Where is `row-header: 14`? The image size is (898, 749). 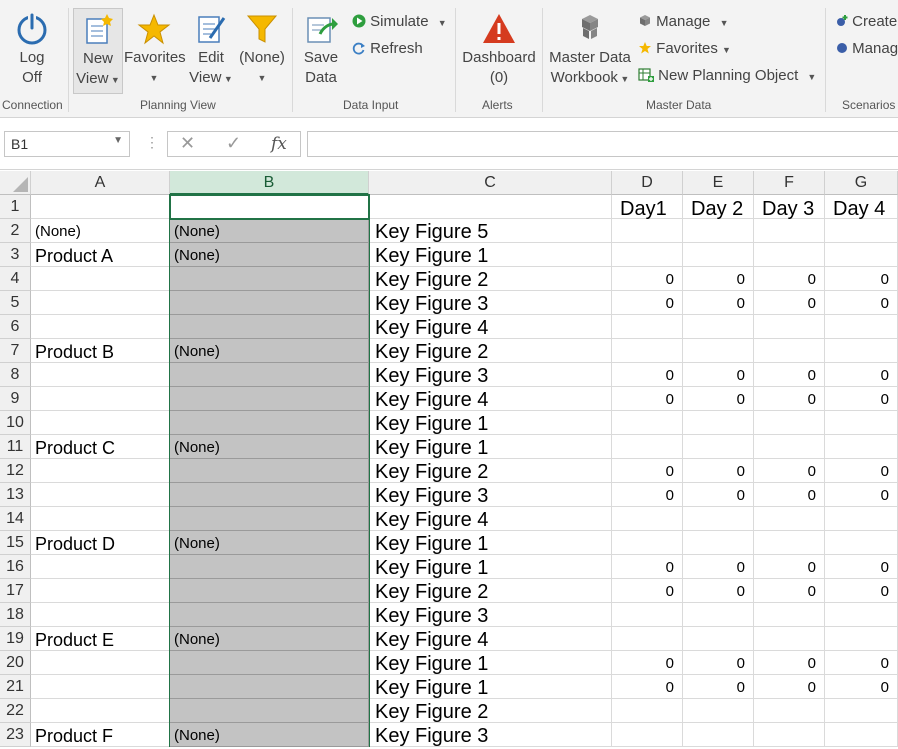 row-header: 14 is located at coordinates (15, 519).